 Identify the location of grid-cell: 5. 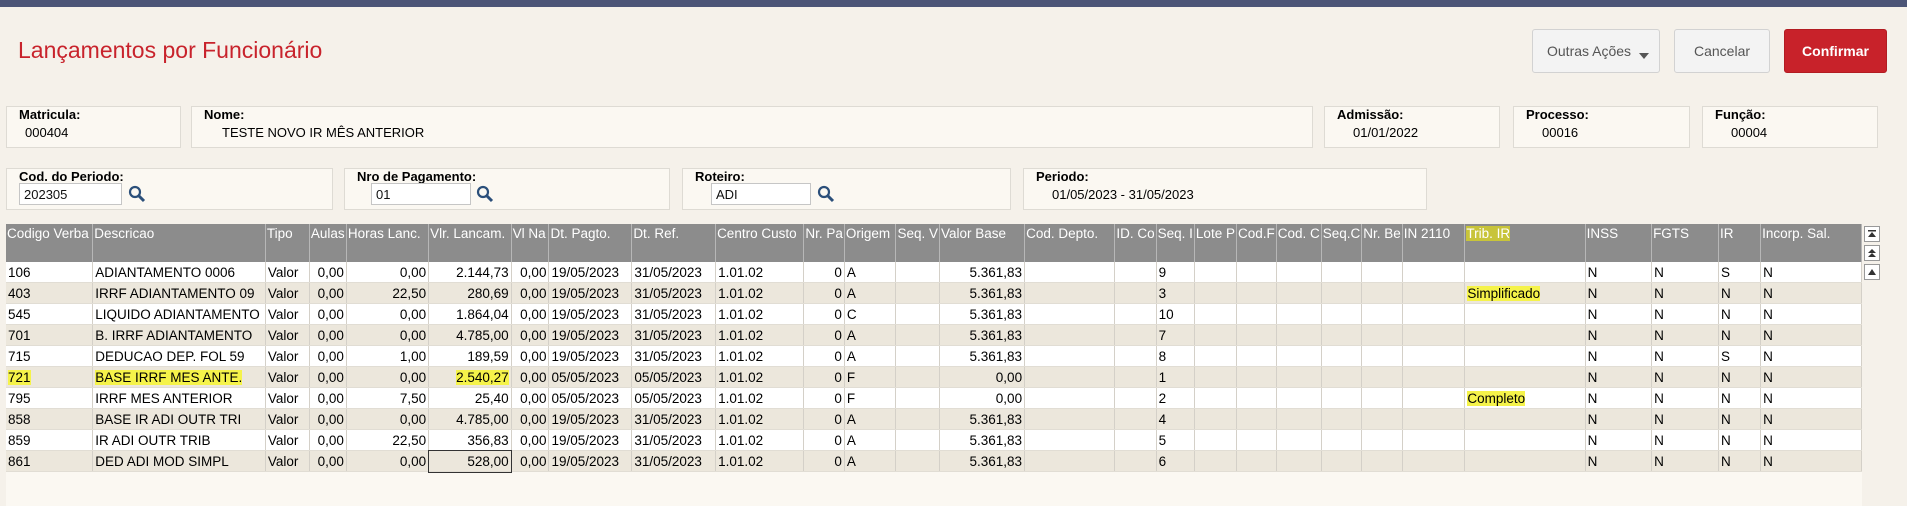
(1175, 440).